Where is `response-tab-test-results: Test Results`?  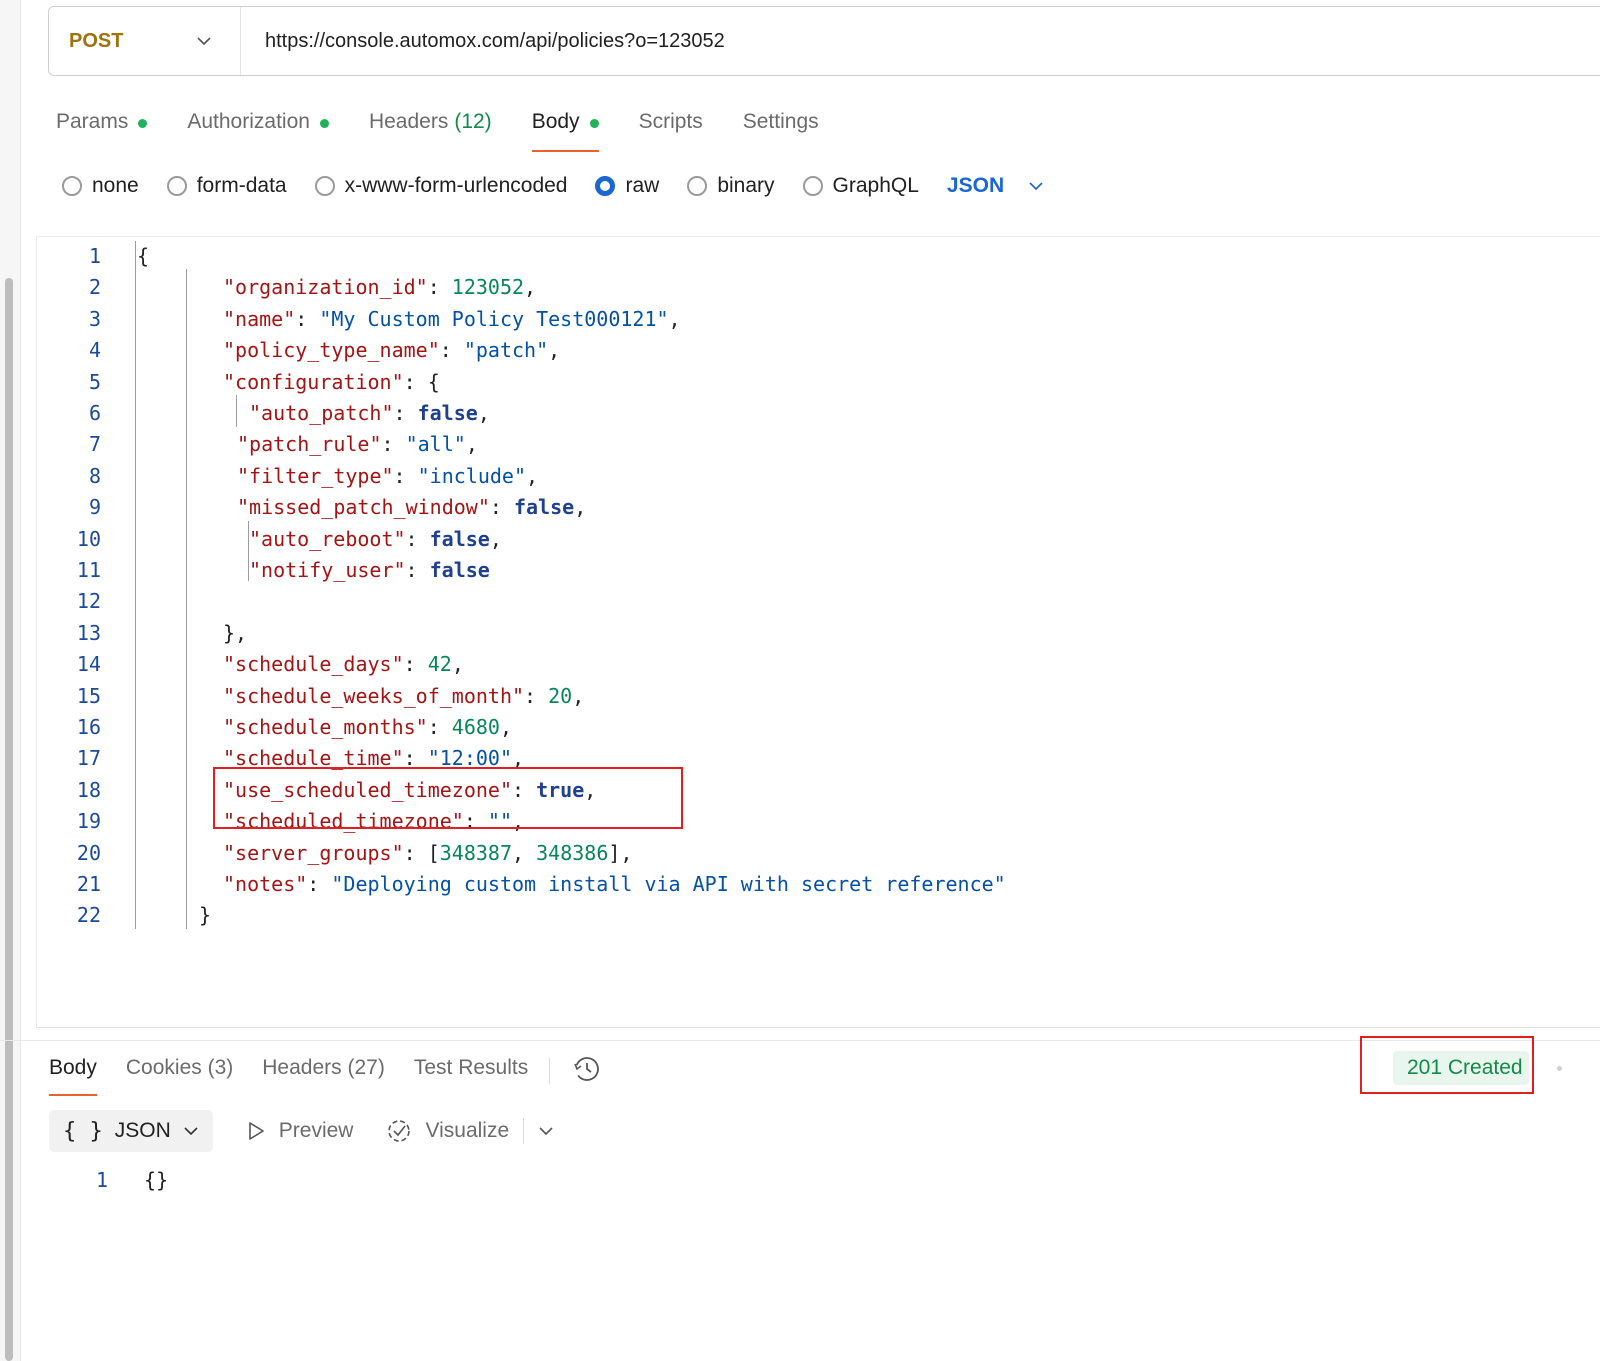 response-tab-test-results: Test Results is located at coordinates (471, 1074).